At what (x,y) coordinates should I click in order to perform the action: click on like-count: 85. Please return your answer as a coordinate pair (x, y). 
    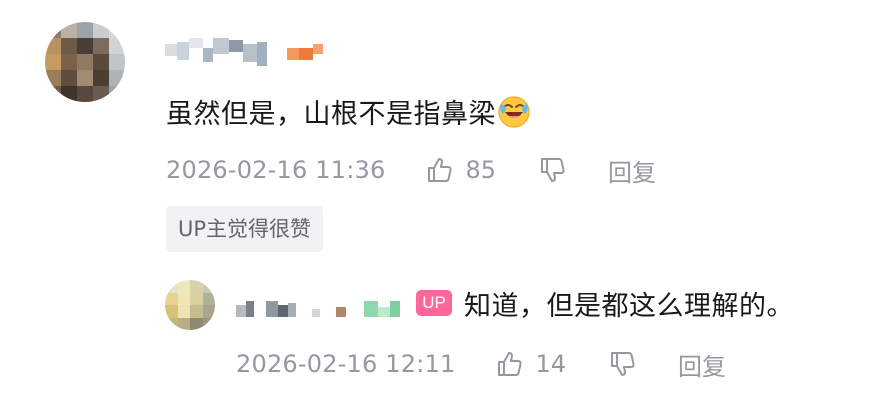
    Looking at the image, I should click on (481, 170).